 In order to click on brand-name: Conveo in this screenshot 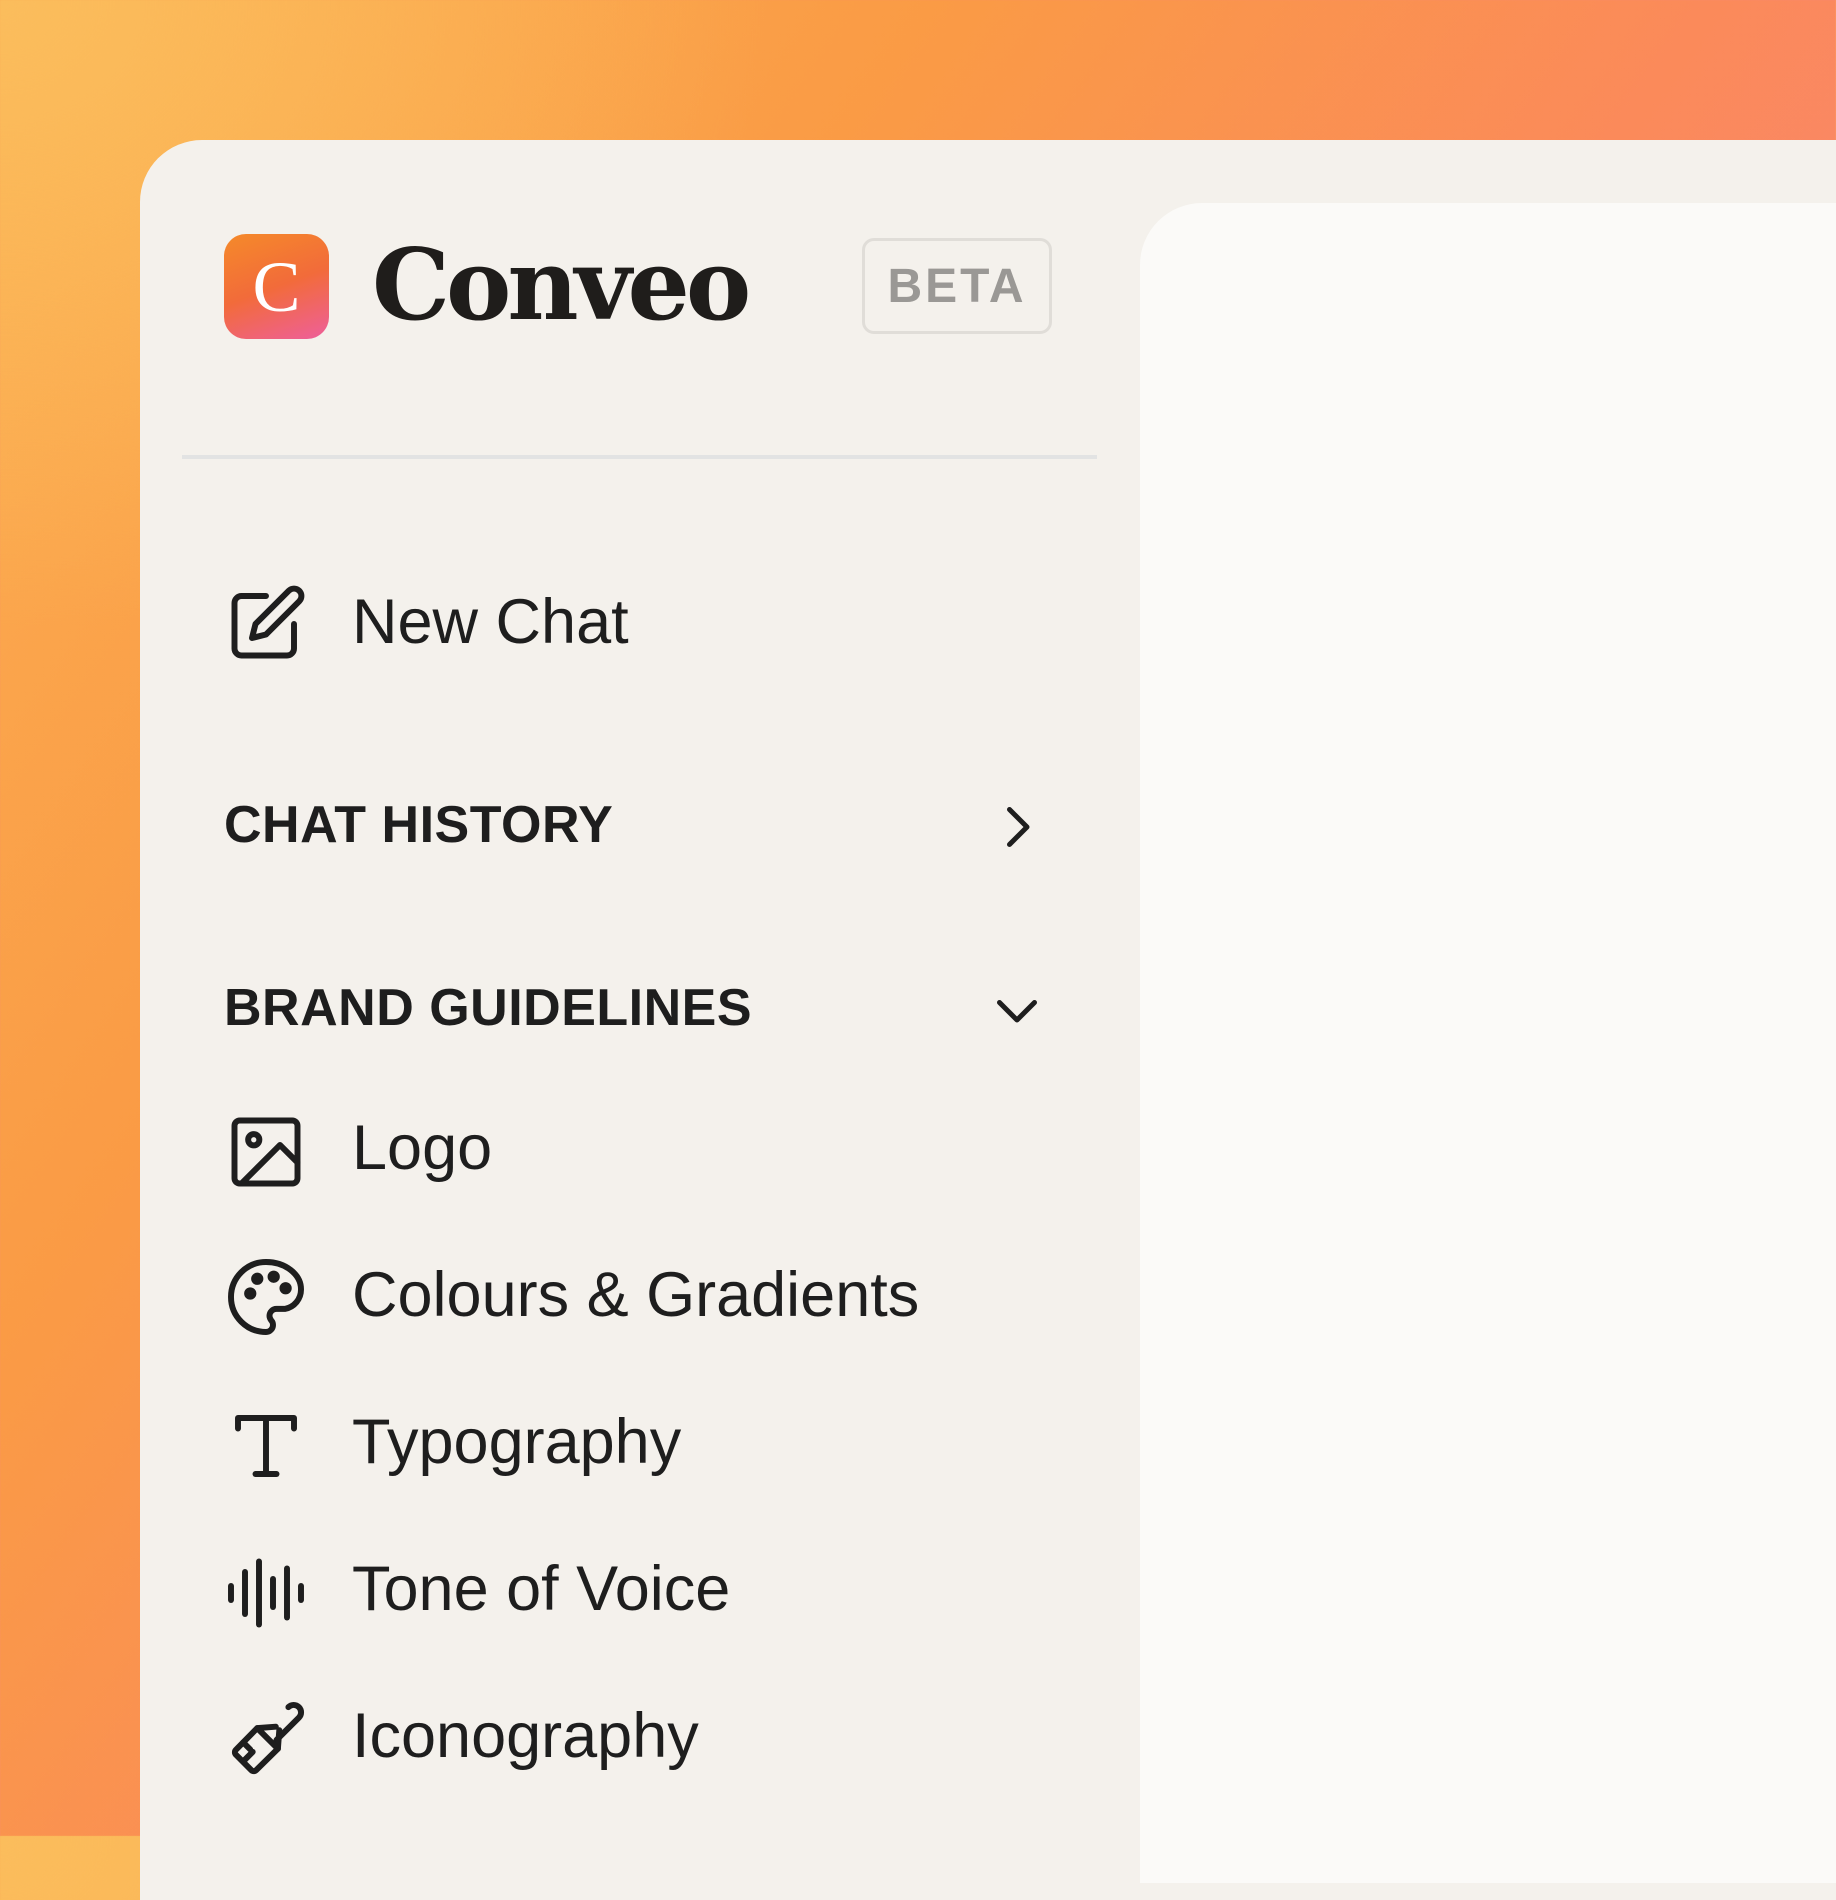, I will do `click(561, 285)`.